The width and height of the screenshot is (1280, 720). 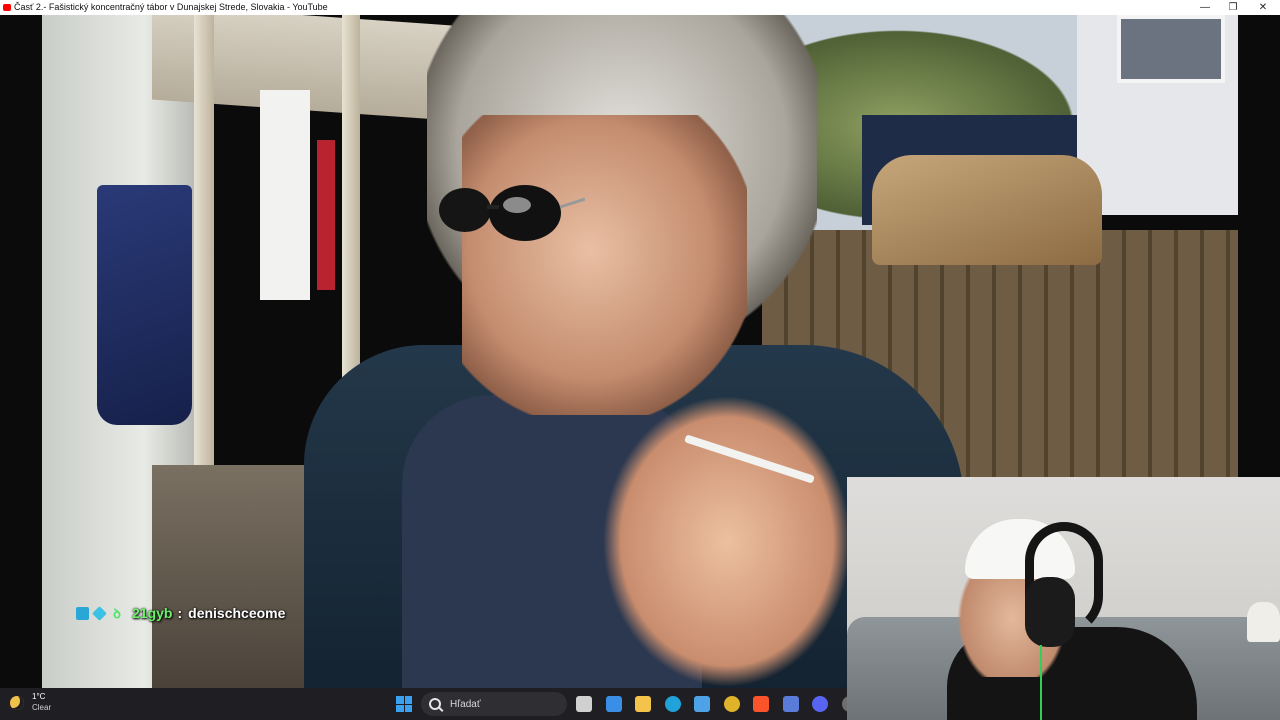 I want to click on photos-icon, so click(x=702, y=704).